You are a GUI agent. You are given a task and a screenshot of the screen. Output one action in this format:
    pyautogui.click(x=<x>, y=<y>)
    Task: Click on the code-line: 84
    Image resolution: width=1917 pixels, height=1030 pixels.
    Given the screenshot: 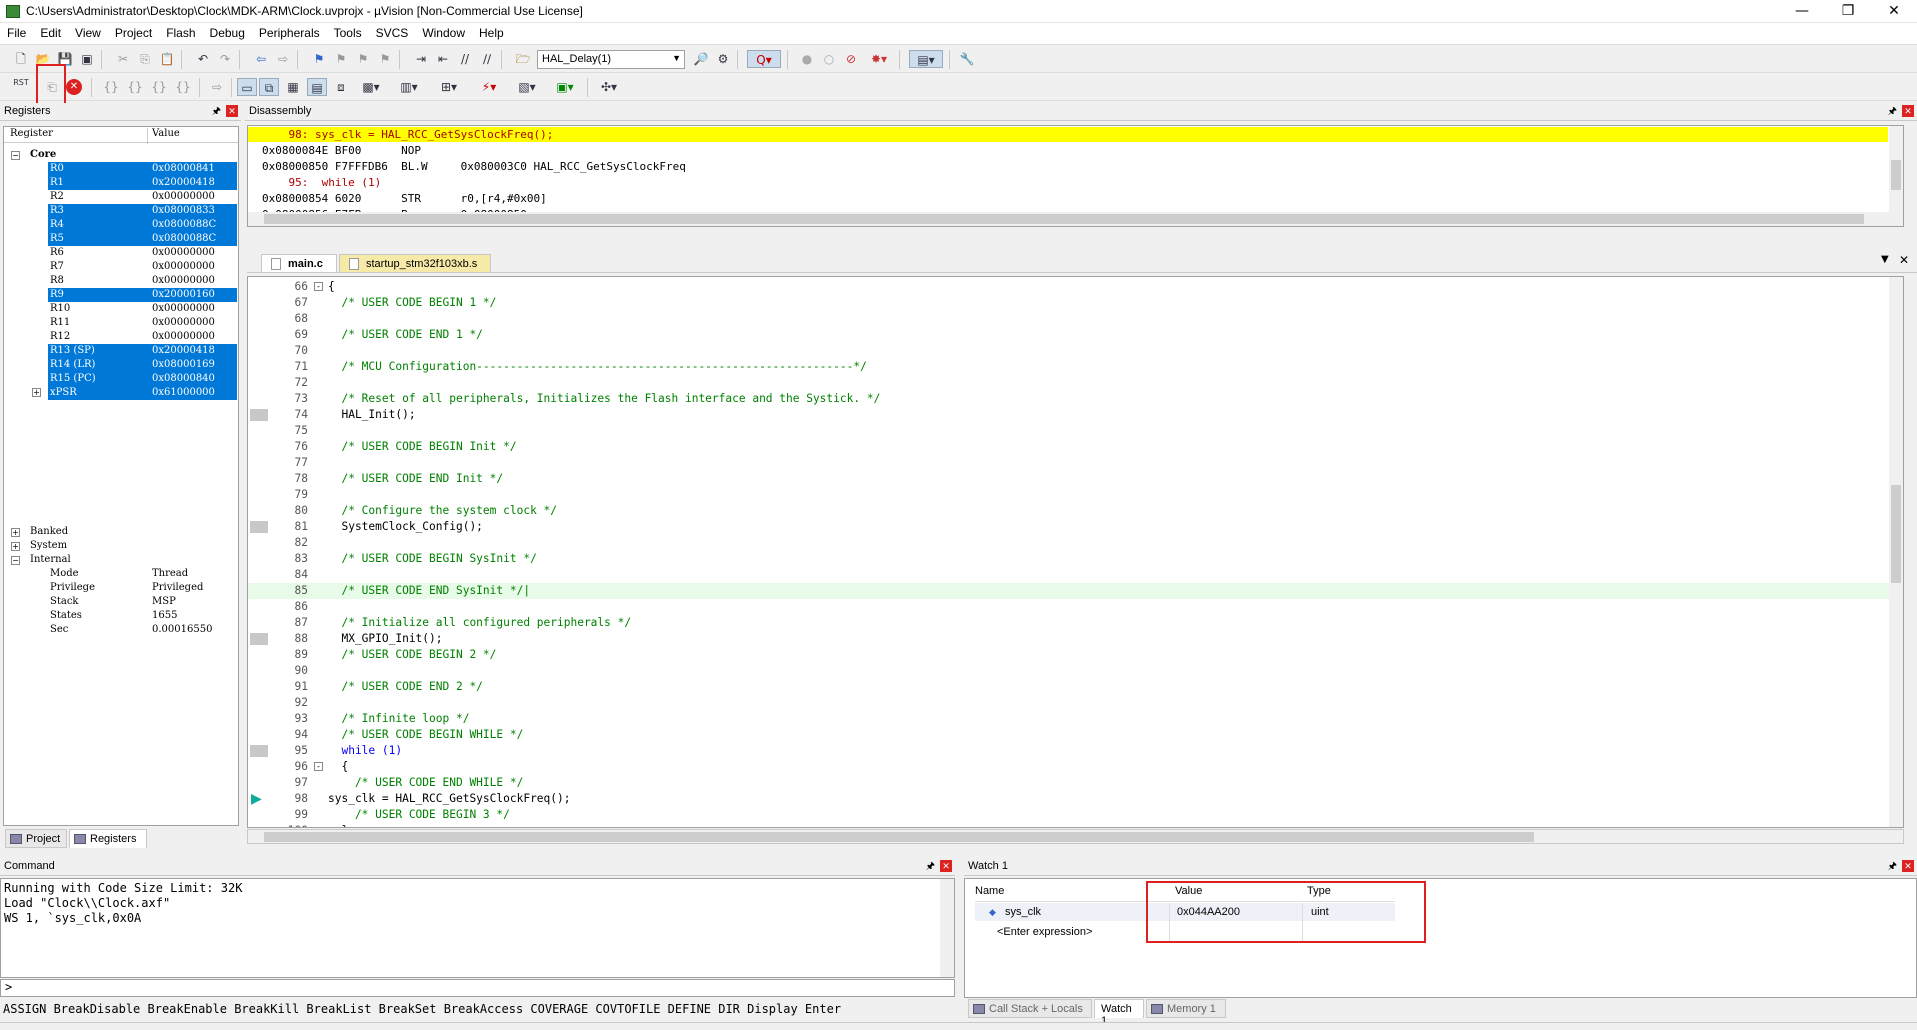 What is the action you would take?
    pyautogui.click(x=1075, y=575)
    